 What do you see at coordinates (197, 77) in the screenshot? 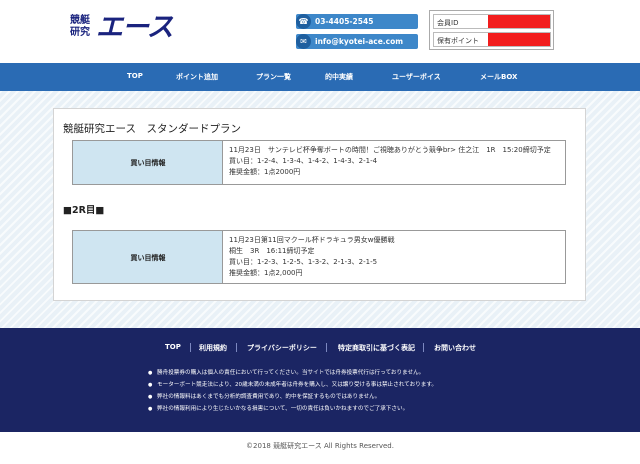
I see `nav-add-points: ポイント追加` at bounding box center [197, 77].